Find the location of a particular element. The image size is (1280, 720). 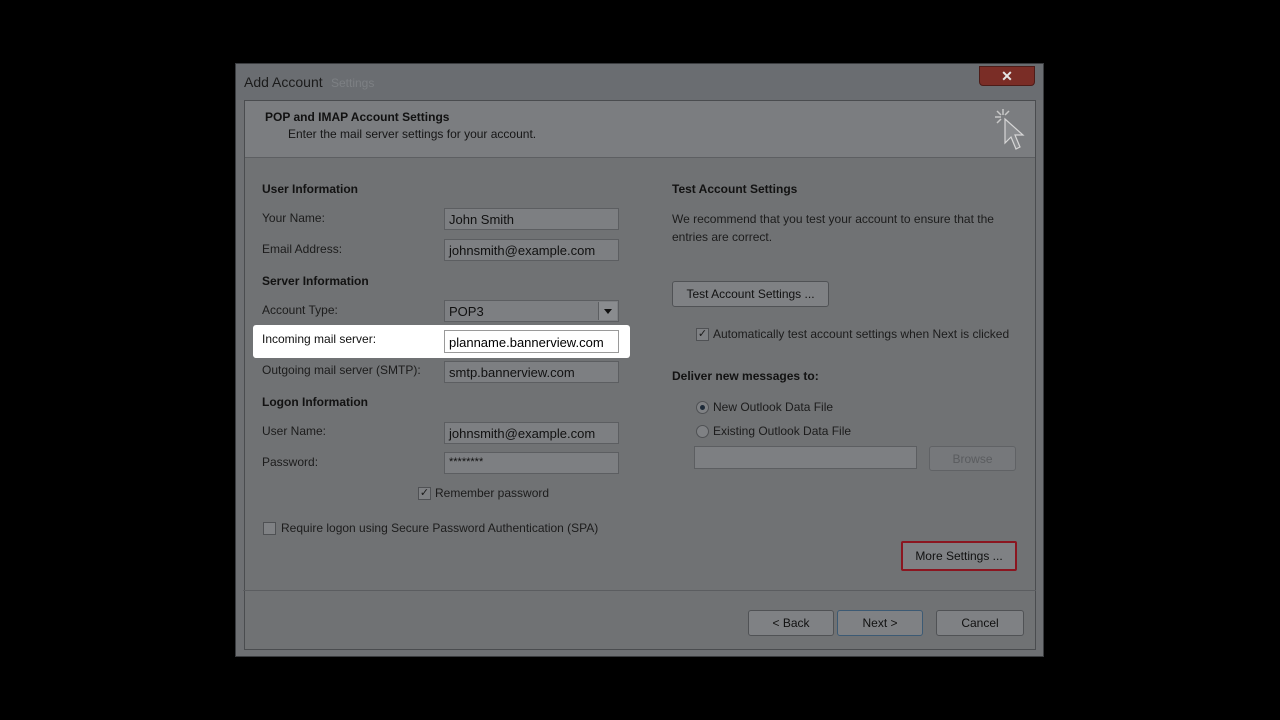

user-name-label: User Name: is located at coordinates (294, 431).